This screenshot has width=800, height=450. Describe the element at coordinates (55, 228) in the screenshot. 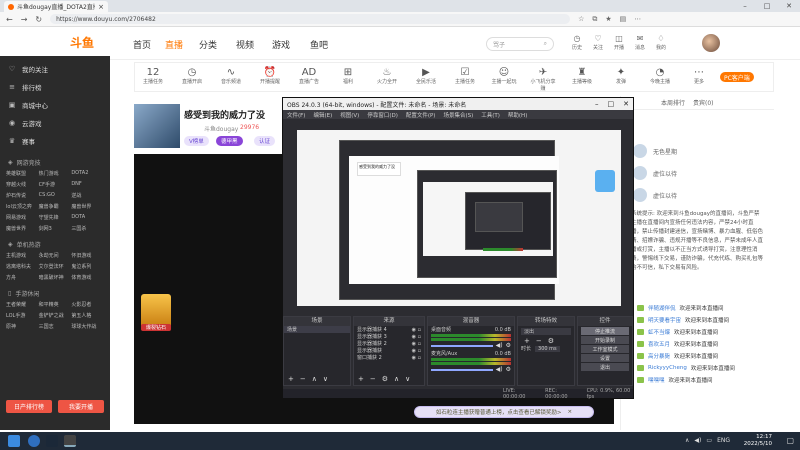

I see `game-link: 剑网3` at that location.